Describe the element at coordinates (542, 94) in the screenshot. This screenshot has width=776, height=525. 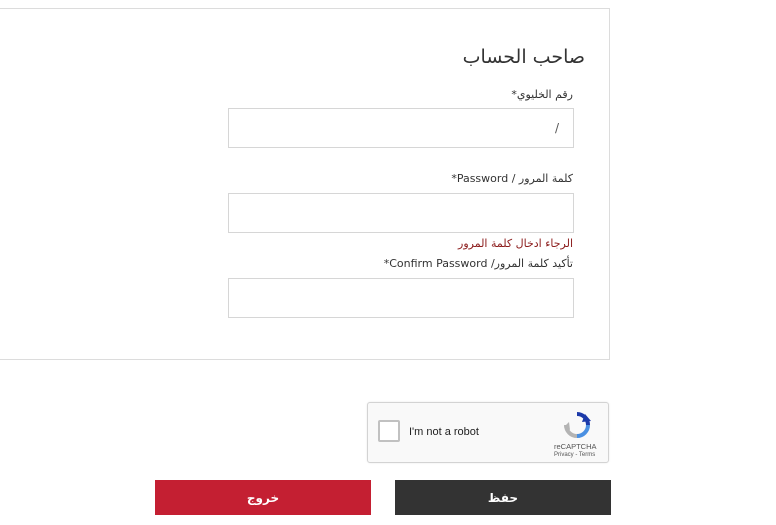
I see `gulf-id-label: رقم الخليوي*` at that location.